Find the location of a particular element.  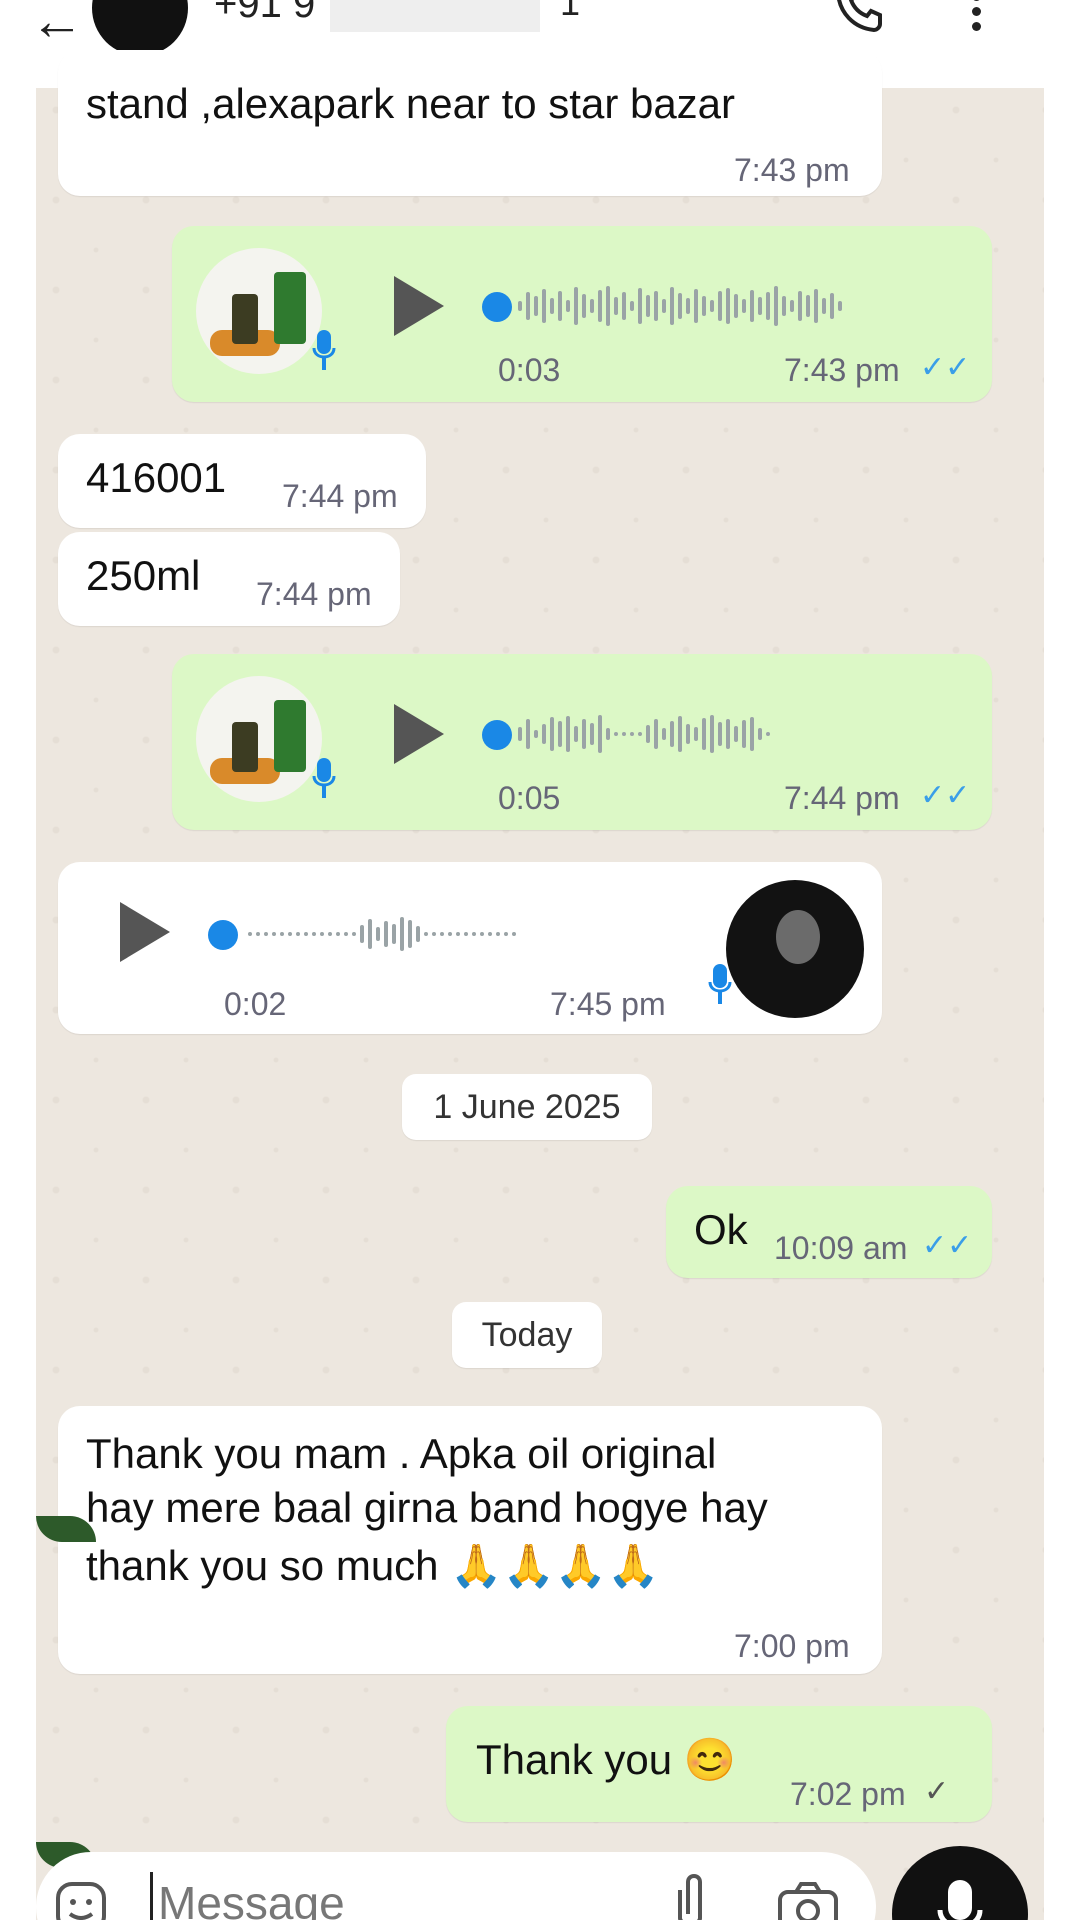

message-text: stand ,alexapark near to star bazar is located at coordinates (411, 103).